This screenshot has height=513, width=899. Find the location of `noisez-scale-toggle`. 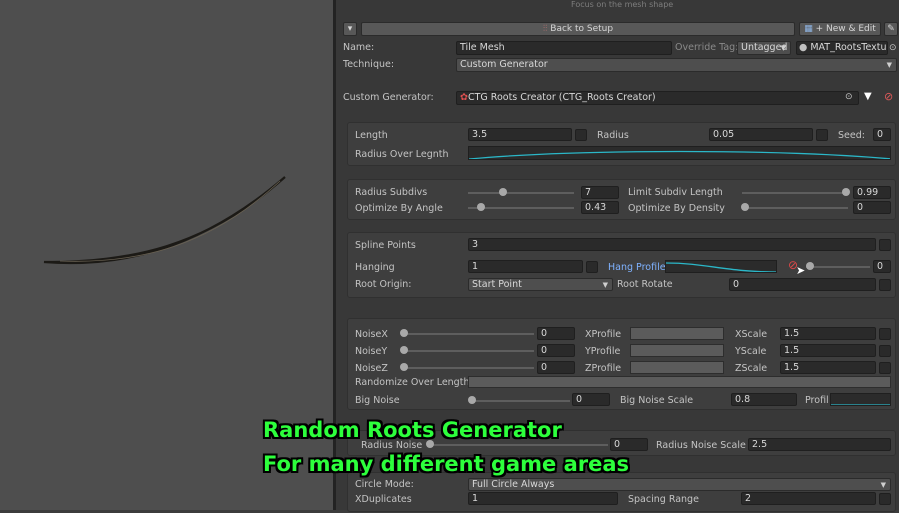

noisez-scale-toggle is located at coordinates (885, 368).